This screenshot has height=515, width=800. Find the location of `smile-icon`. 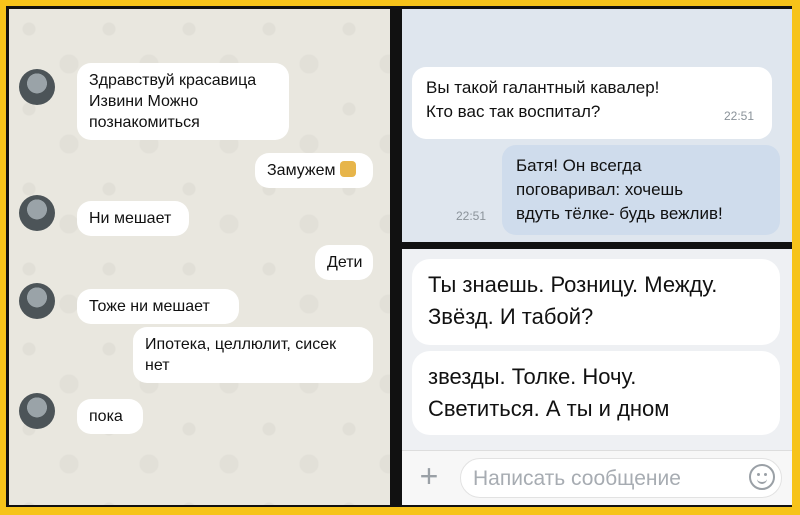

smile-icon is located at coordinates (762, 477).